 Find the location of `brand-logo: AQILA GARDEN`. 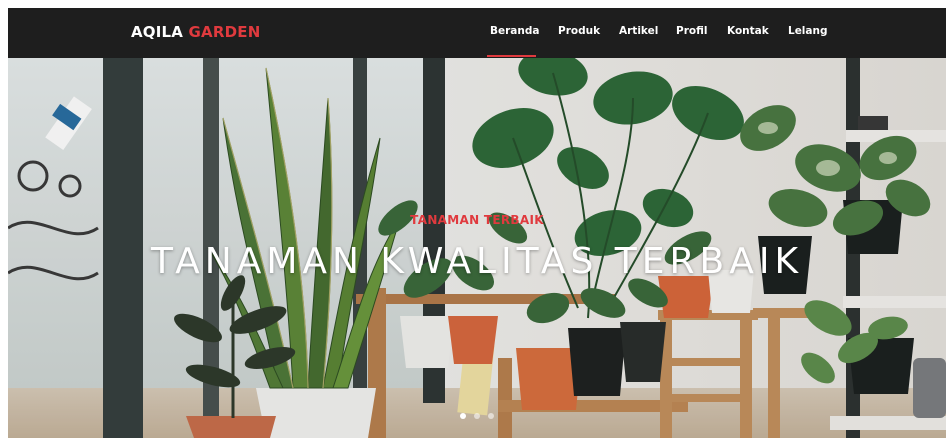

brand-logo: AQILA GARDEN is located at coordinates (195, 32).